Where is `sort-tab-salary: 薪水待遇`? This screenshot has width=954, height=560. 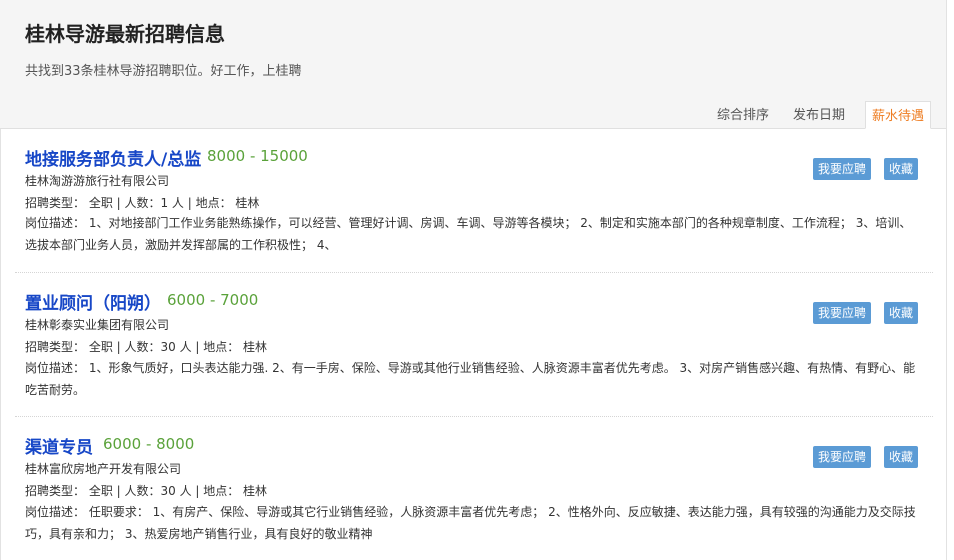 sort-tab-salary: 薪水待遇 is located at coordinates (898, 115).